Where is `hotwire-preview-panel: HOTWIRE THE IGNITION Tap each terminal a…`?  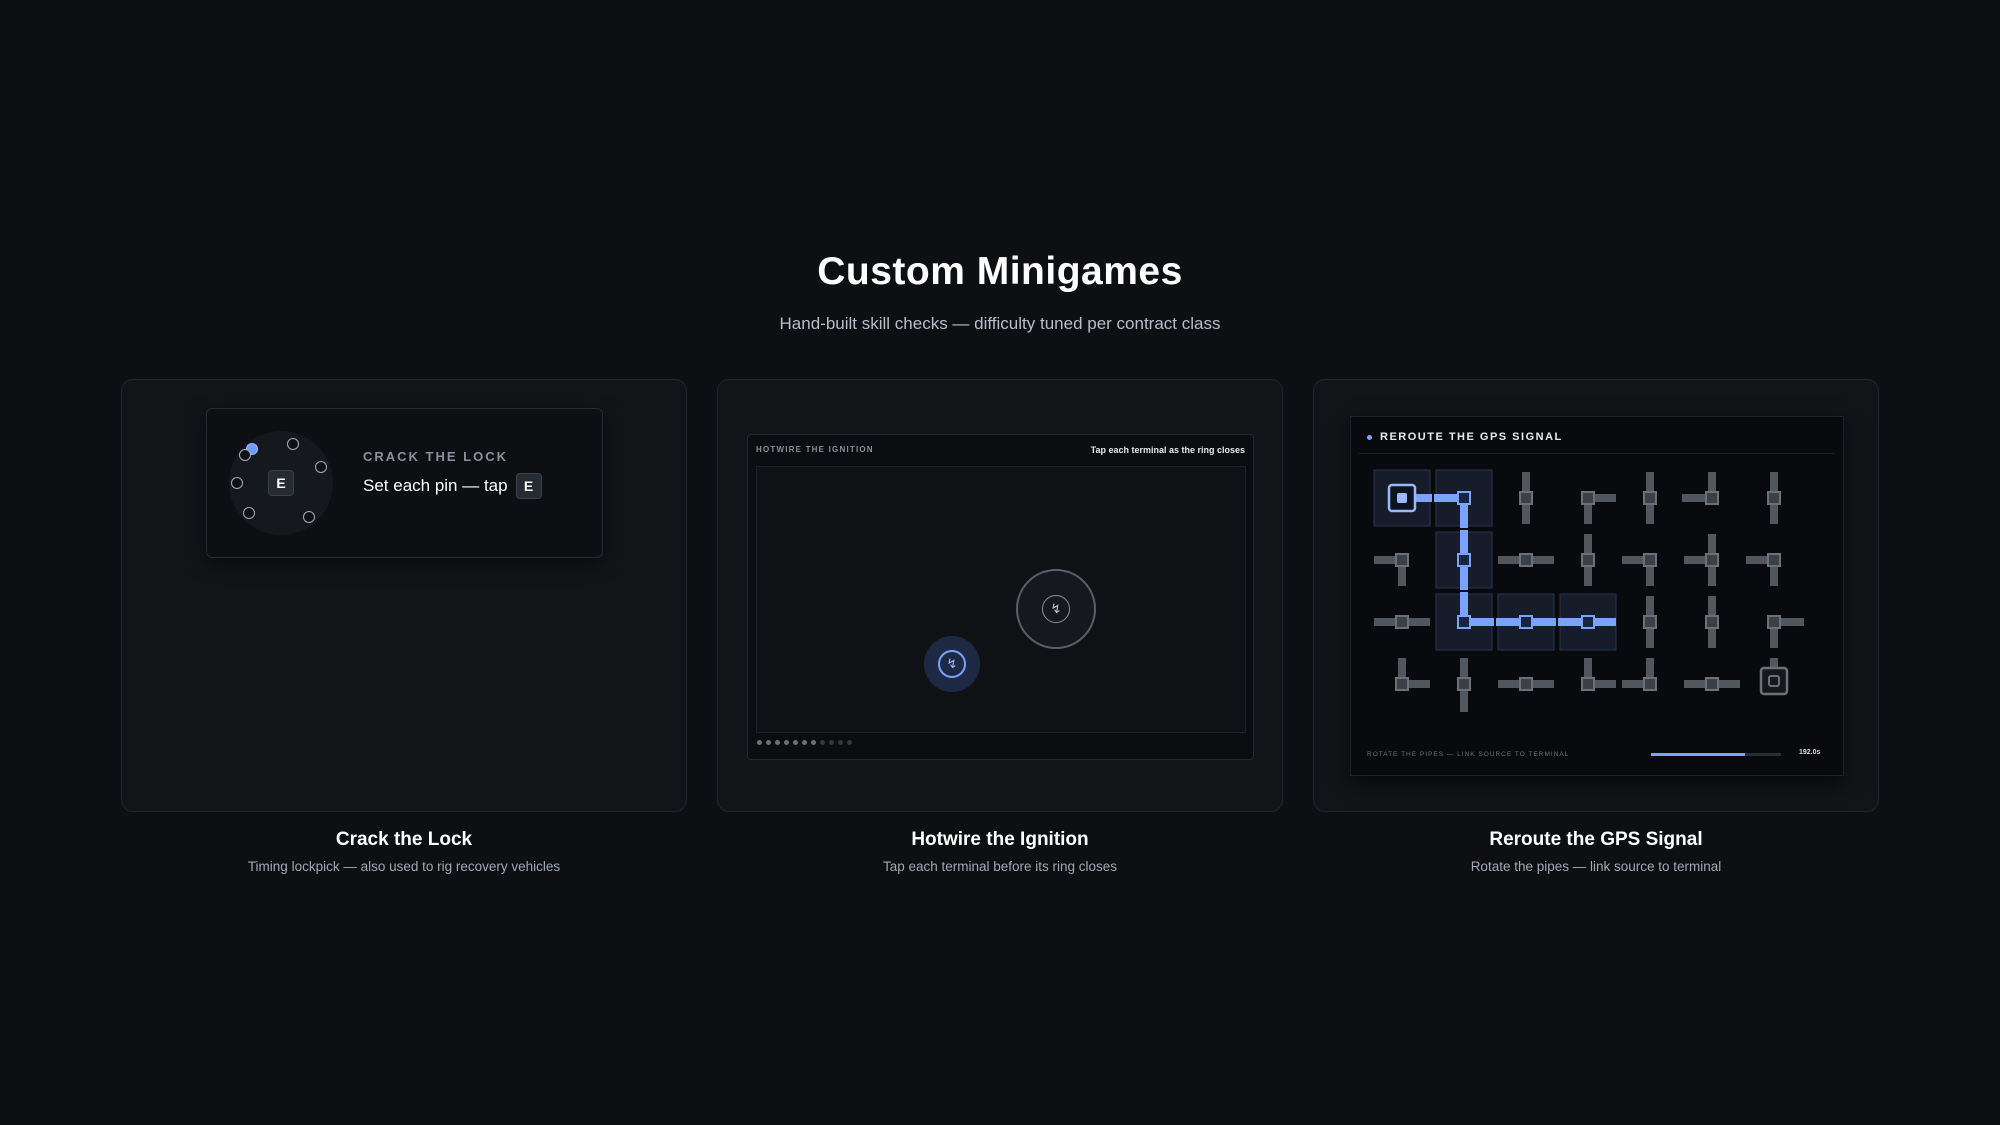
hotwire-preview-panel: HOTWIRE THE IGNITION Tap each terminal a… is located at coordinates (1000, 597).